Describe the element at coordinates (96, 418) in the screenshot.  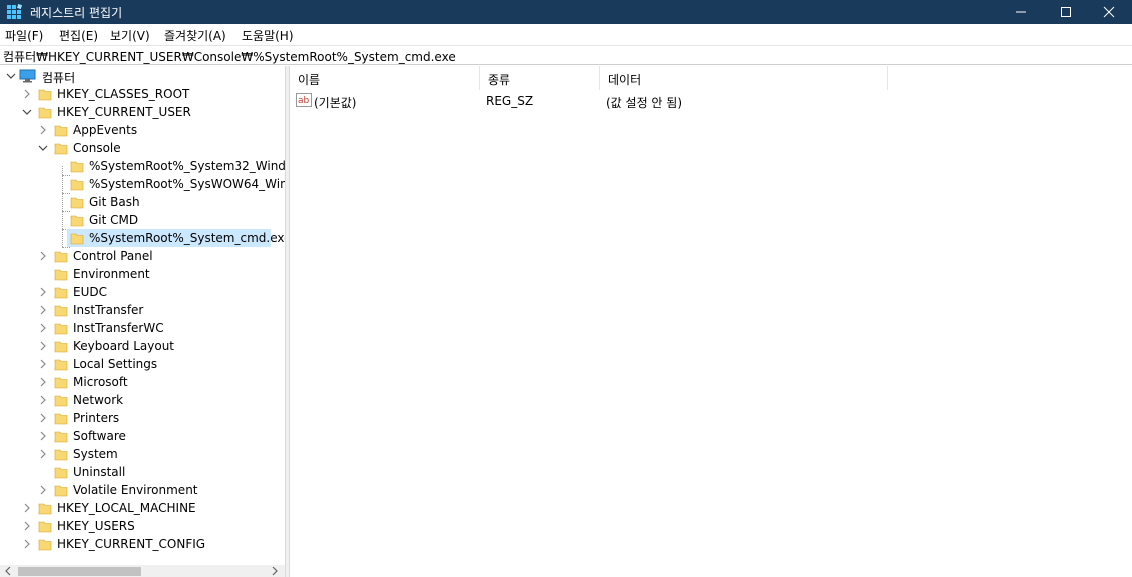
I see `tree-label: Printers` at that location.